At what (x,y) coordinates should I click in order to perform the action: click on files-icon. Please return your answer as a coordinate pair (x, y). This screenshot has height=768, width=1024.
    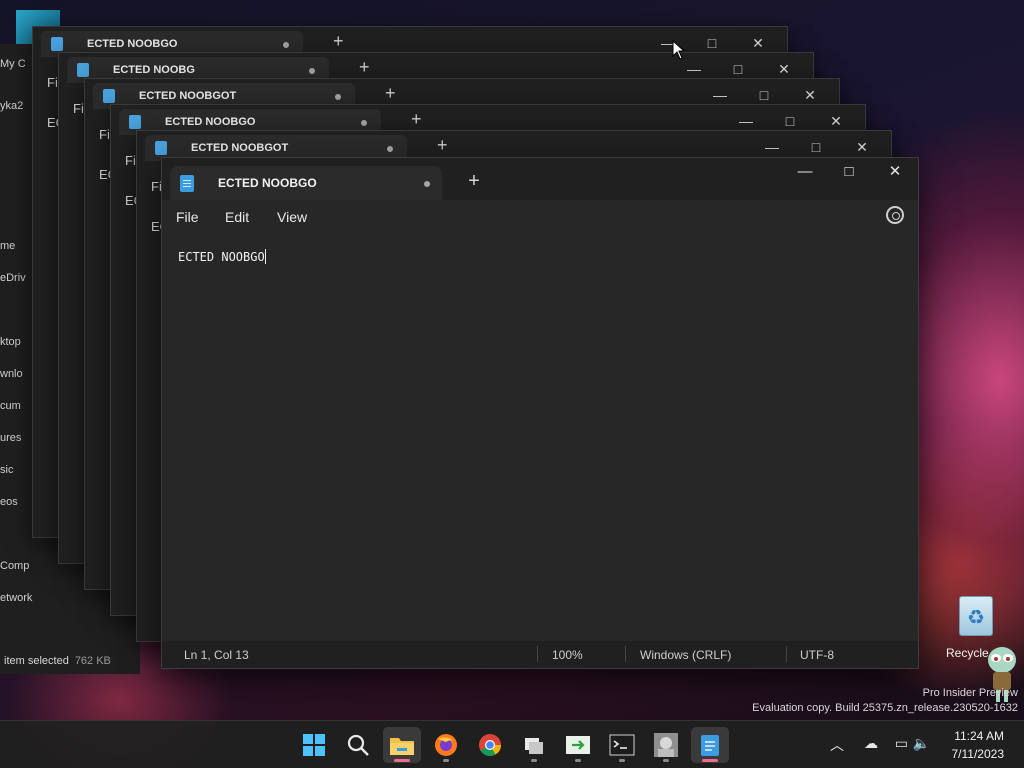
    Looking at the image, I should click on (534, 745).